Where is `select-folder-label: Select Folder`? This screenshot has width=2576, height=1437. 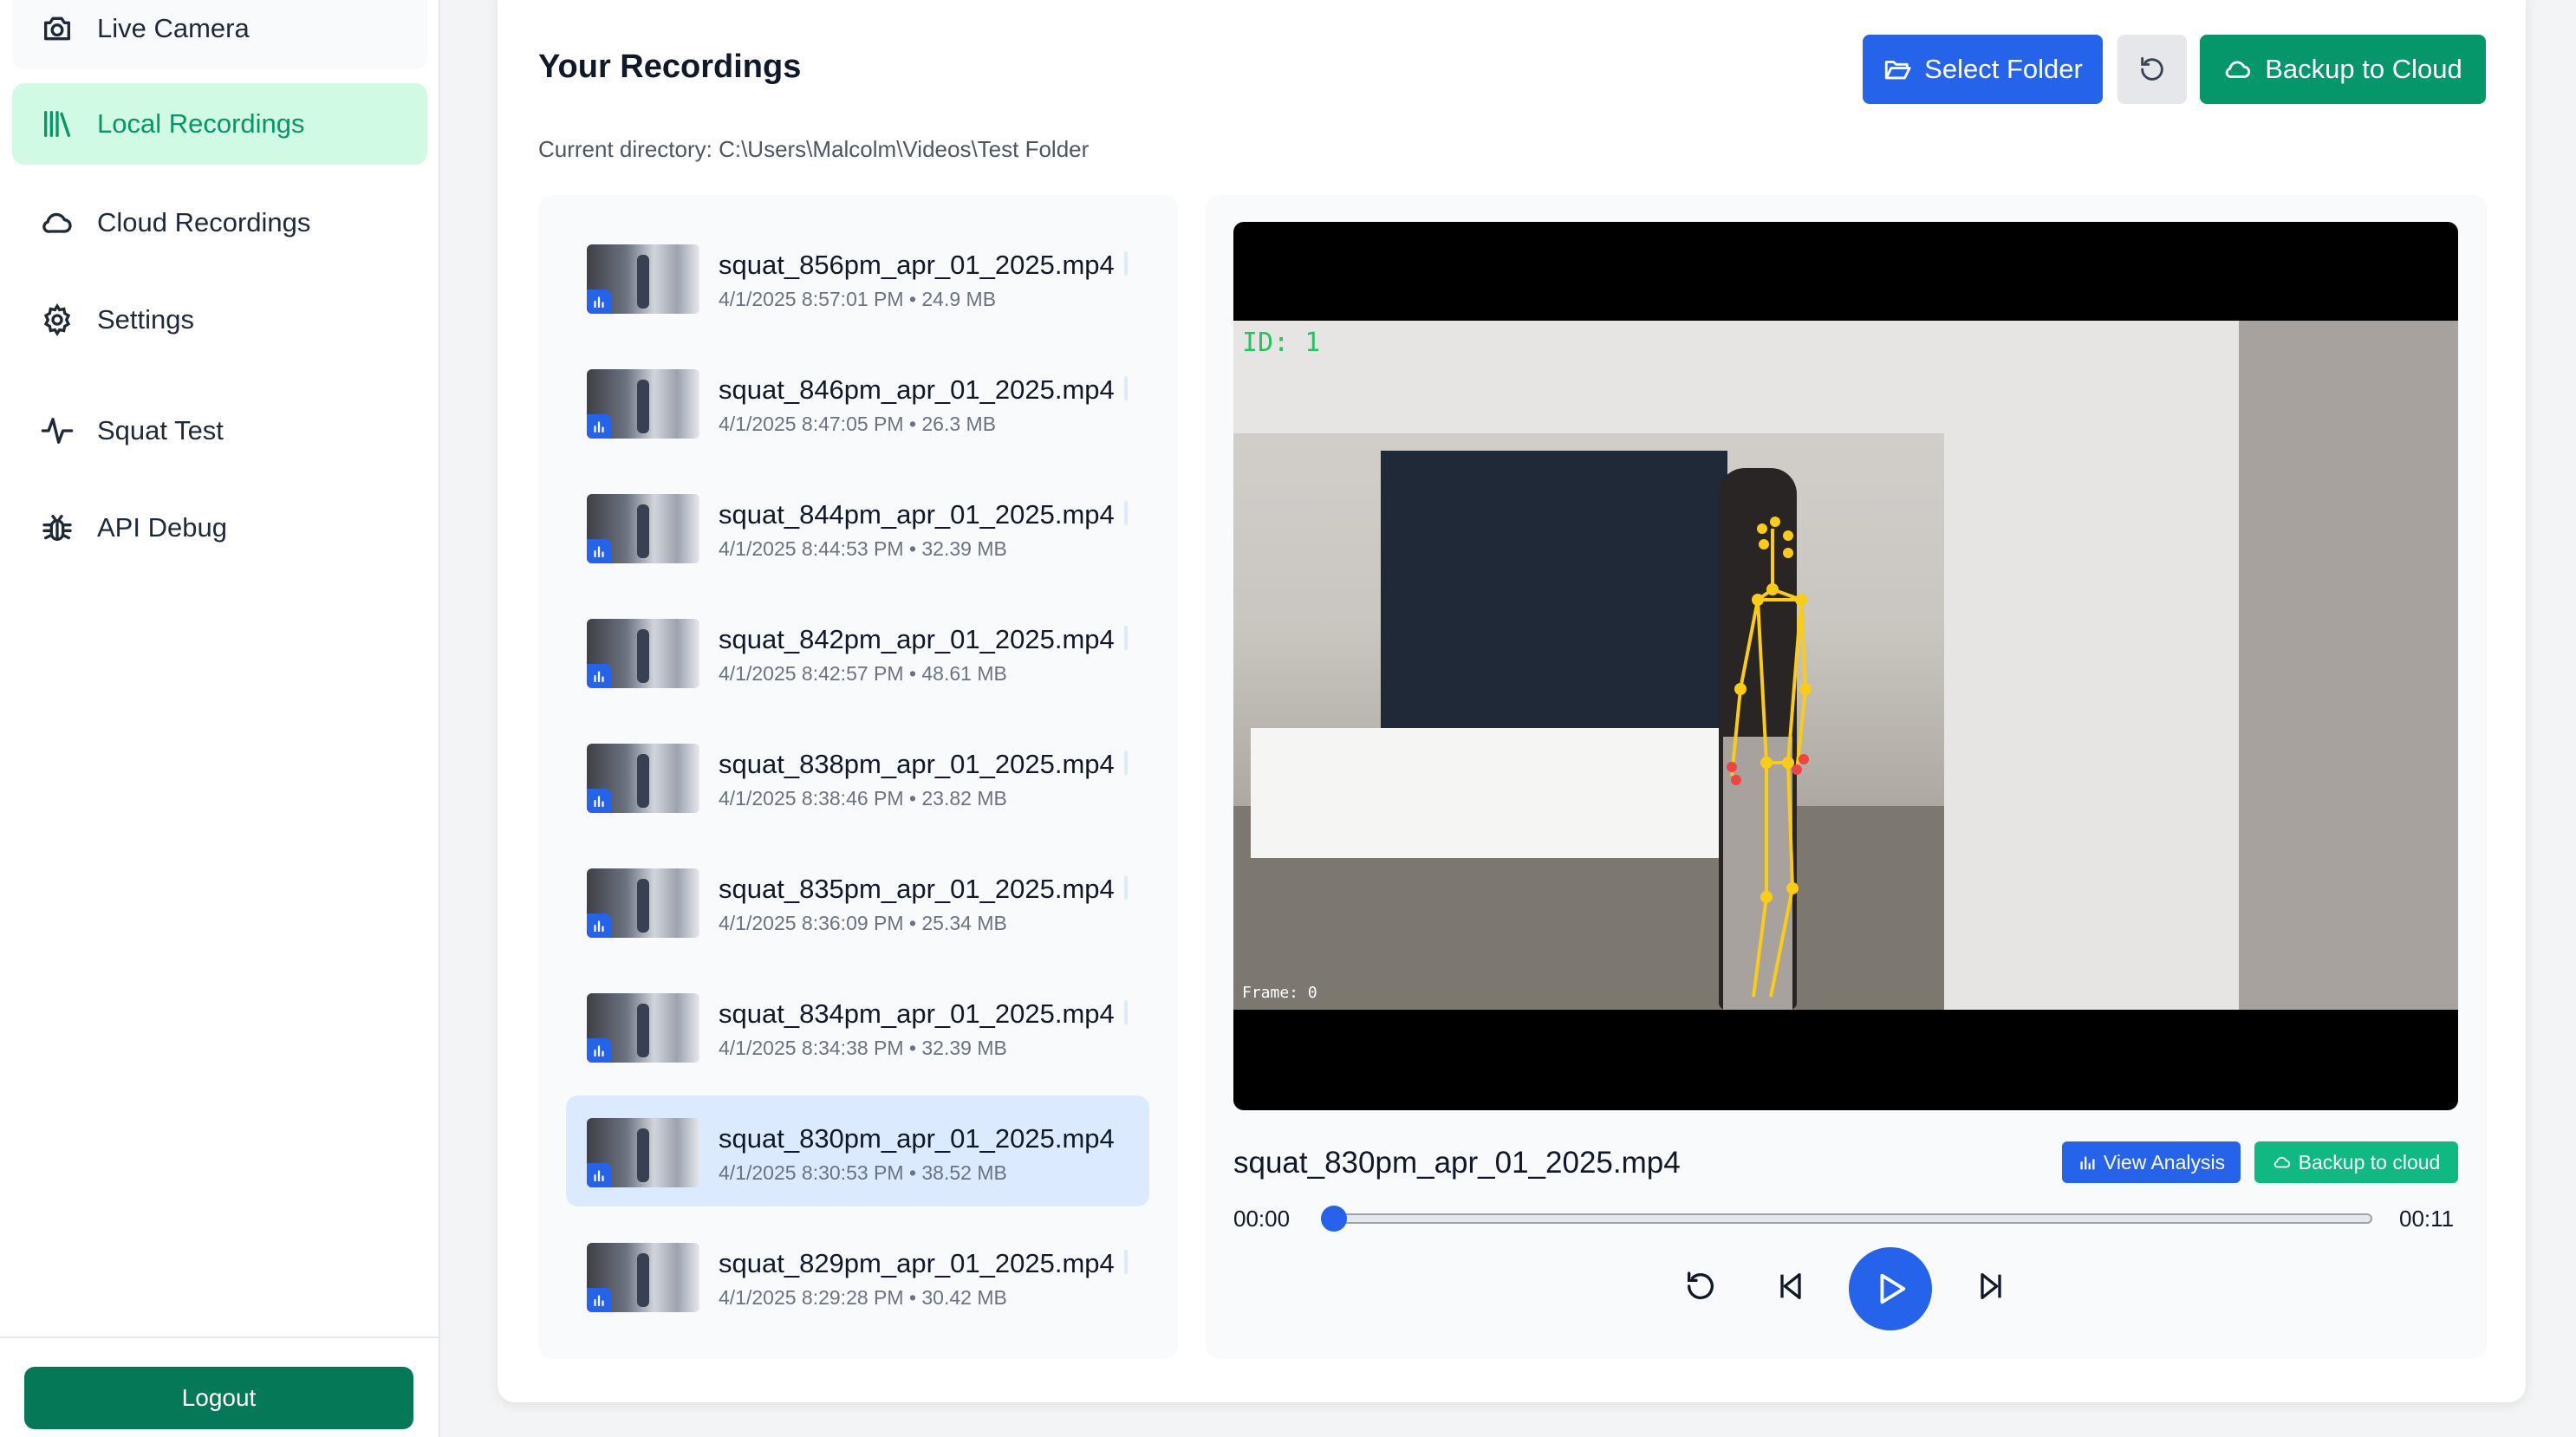 select-folder-label: Select Folder is located at coordinates (2003, 69).